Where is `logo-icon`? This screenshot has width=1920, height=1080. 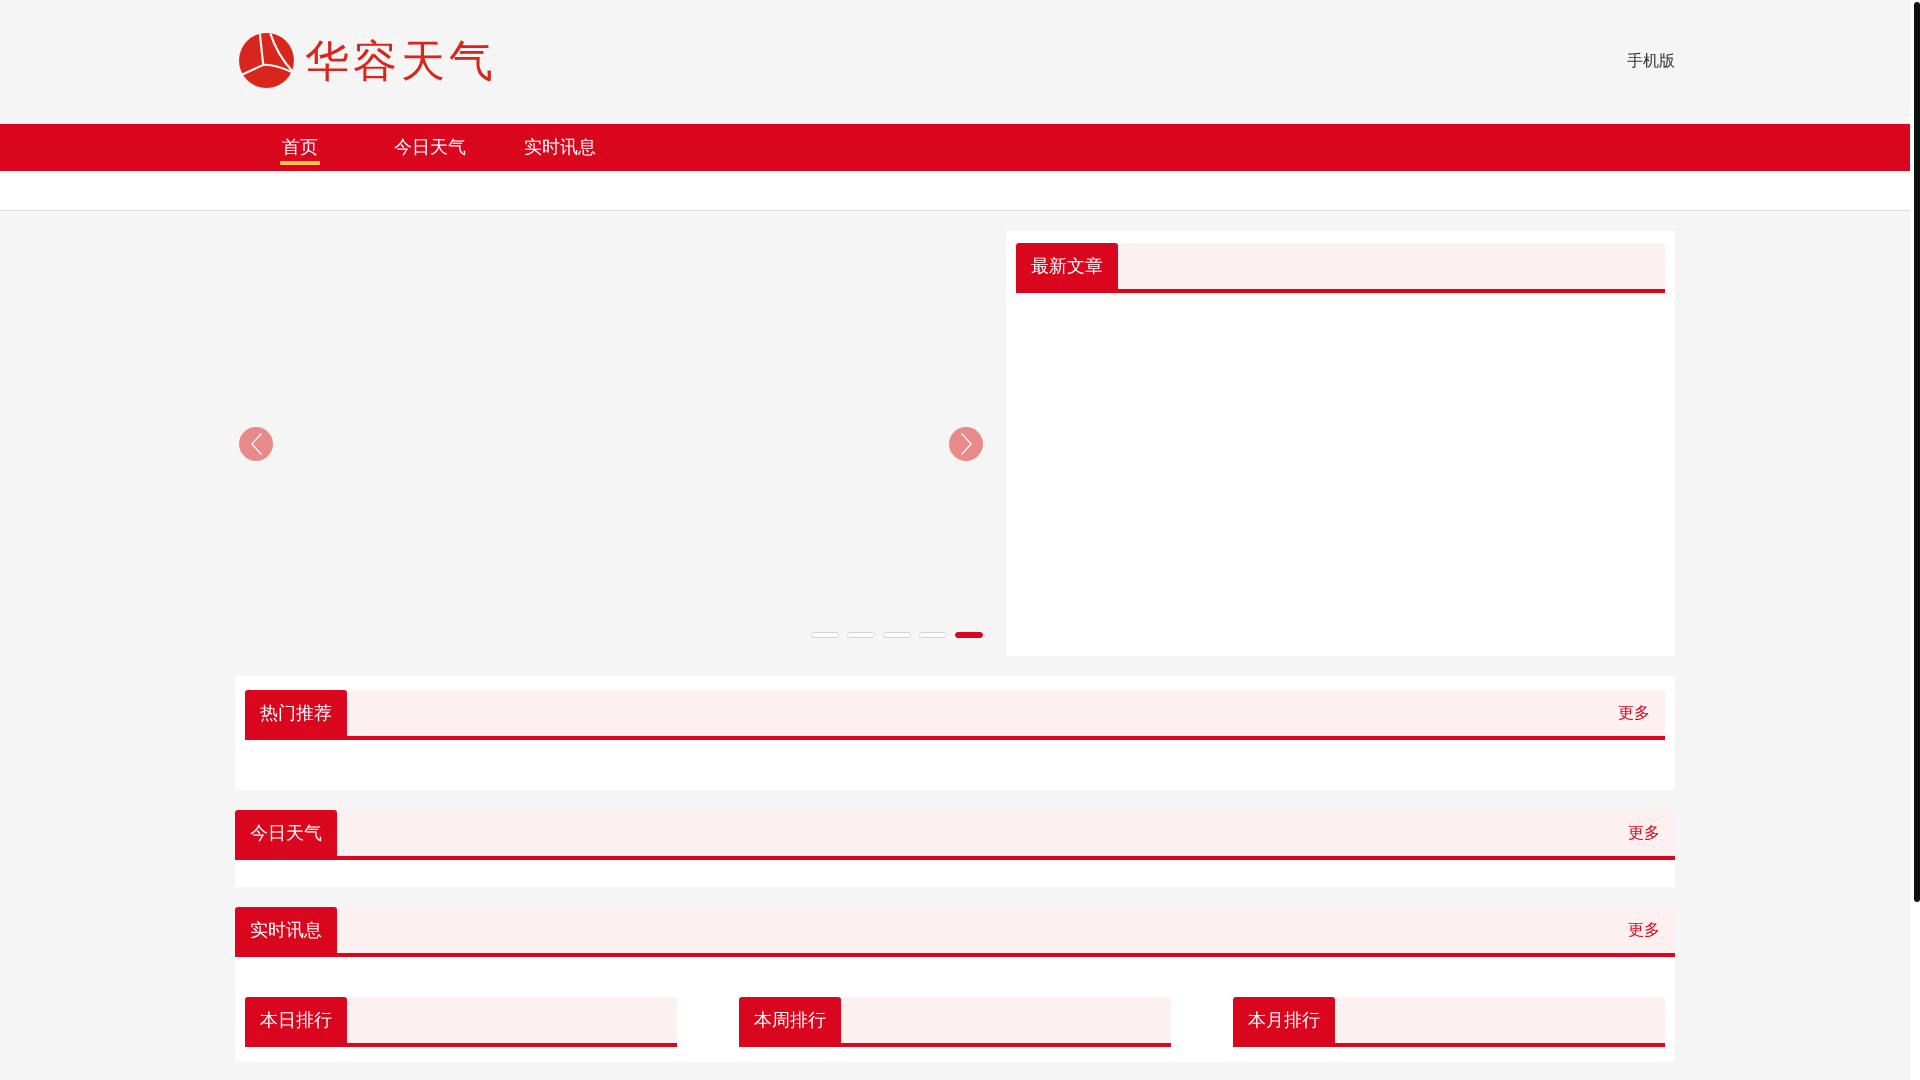 logo-icon is located at coordinates (266, 60).